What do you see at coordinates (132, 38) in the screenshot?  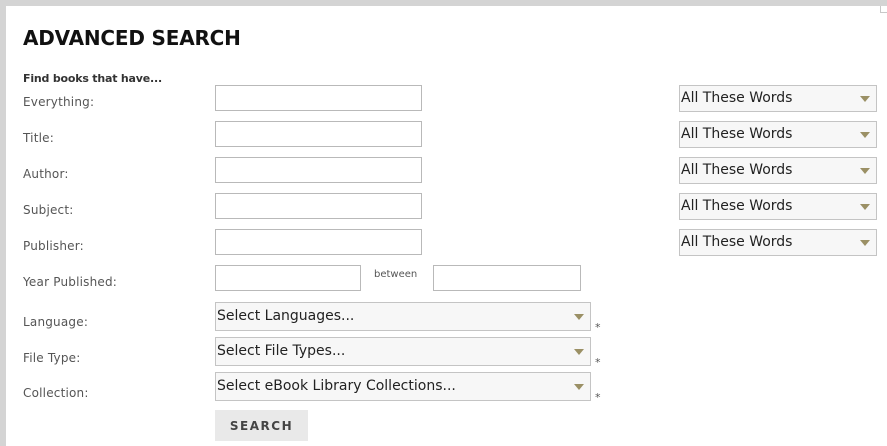 I see `page-title: ADVANCED SEARCH` at bounding box center [132, 38].